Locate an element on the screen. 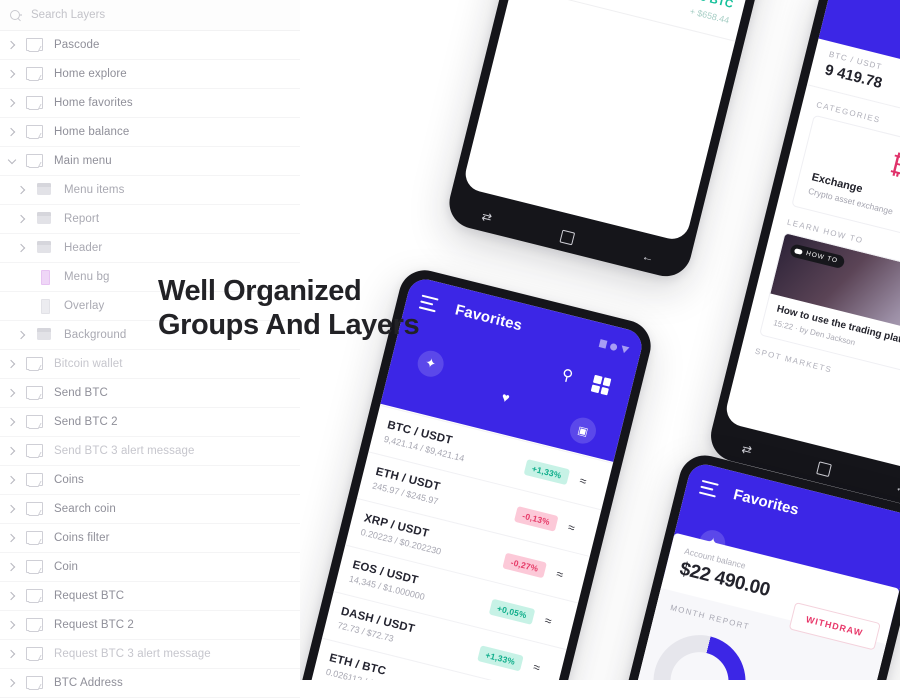 This screenshot has height=698, width=900. disclosure-spacer is located at coordinates (22, 306).